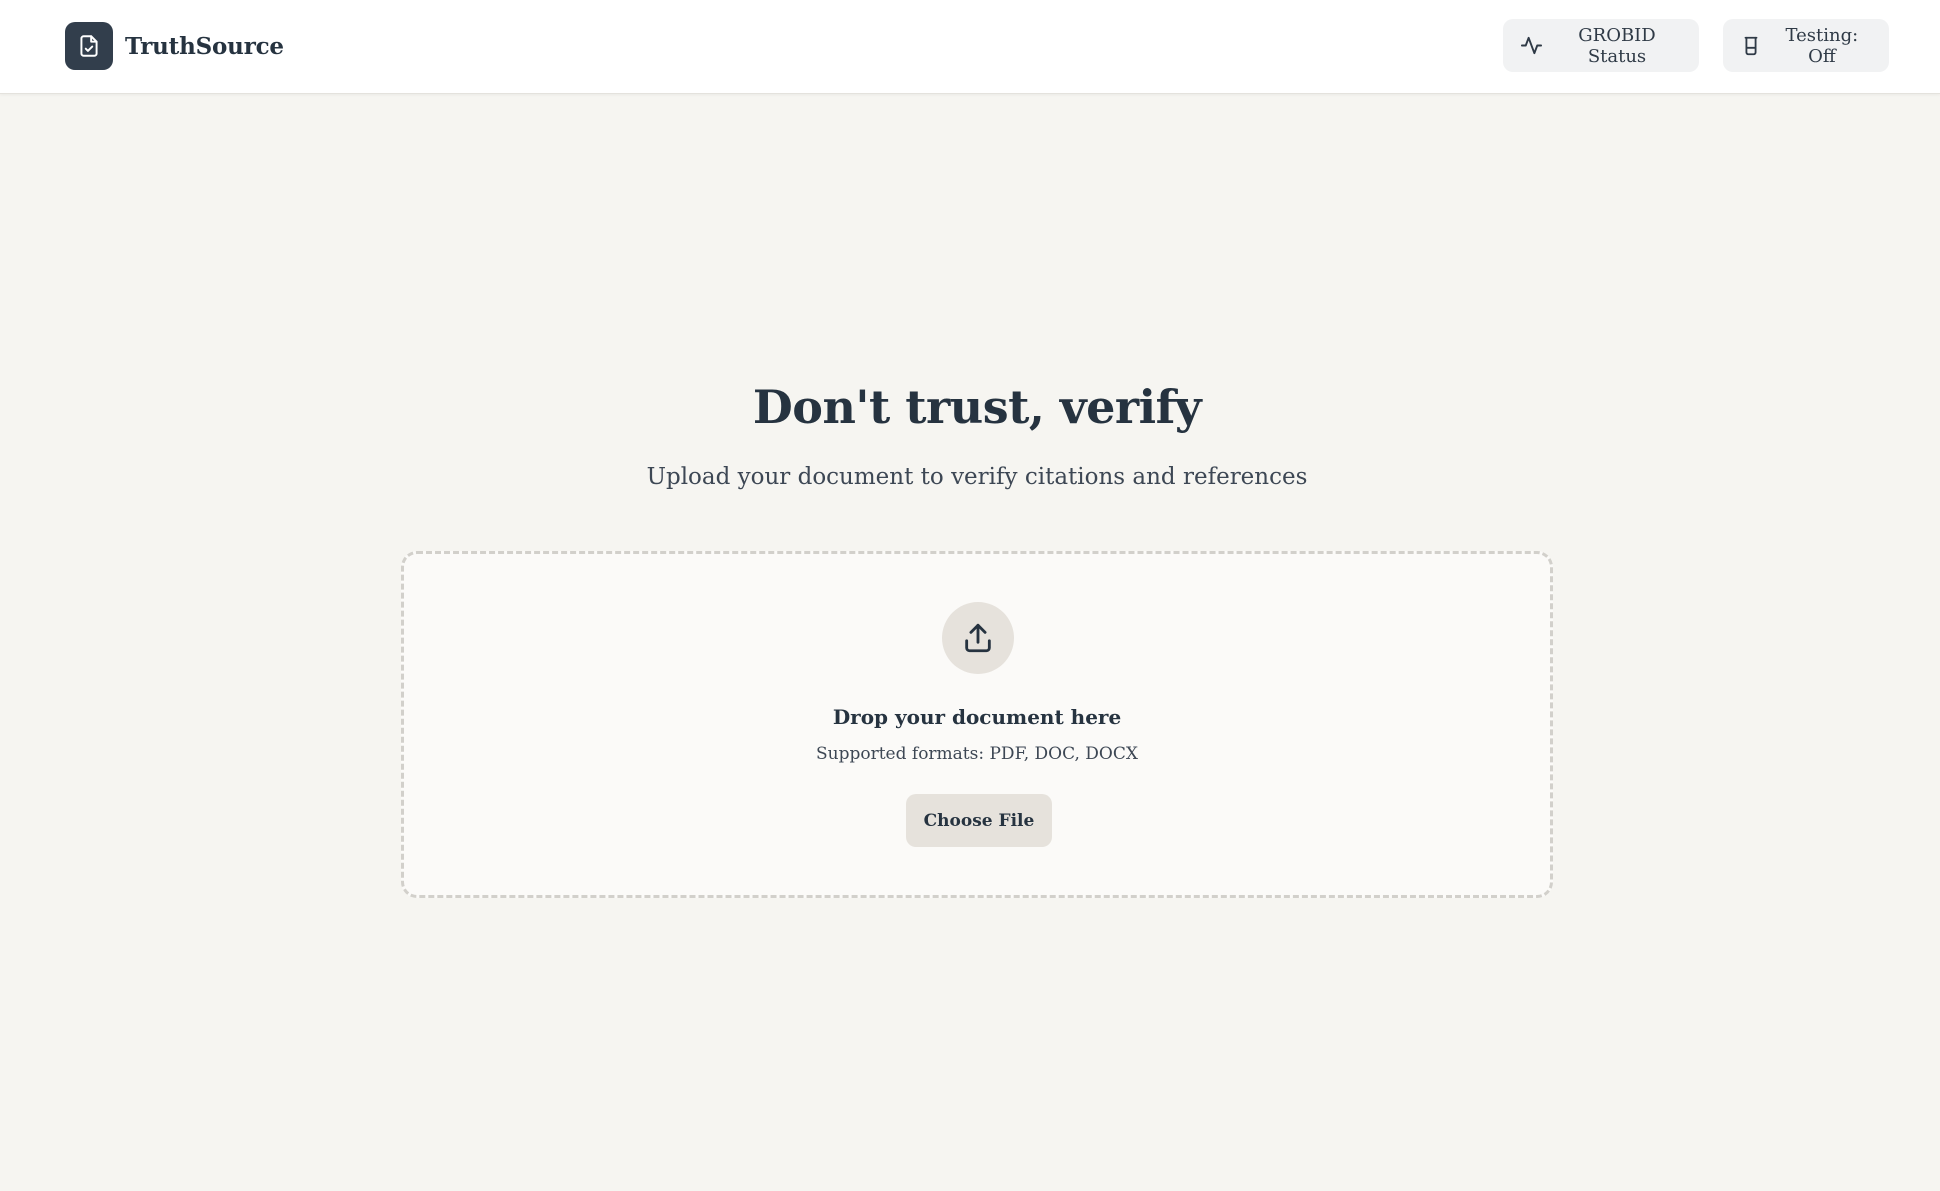 The image size is (1940, 1191). What do you see at coordinates (977, 754) in the screenshot?
I see `supported-formats-text: Supported formats: PDF, DOC, DOCX` at bounding box center [977, 754].